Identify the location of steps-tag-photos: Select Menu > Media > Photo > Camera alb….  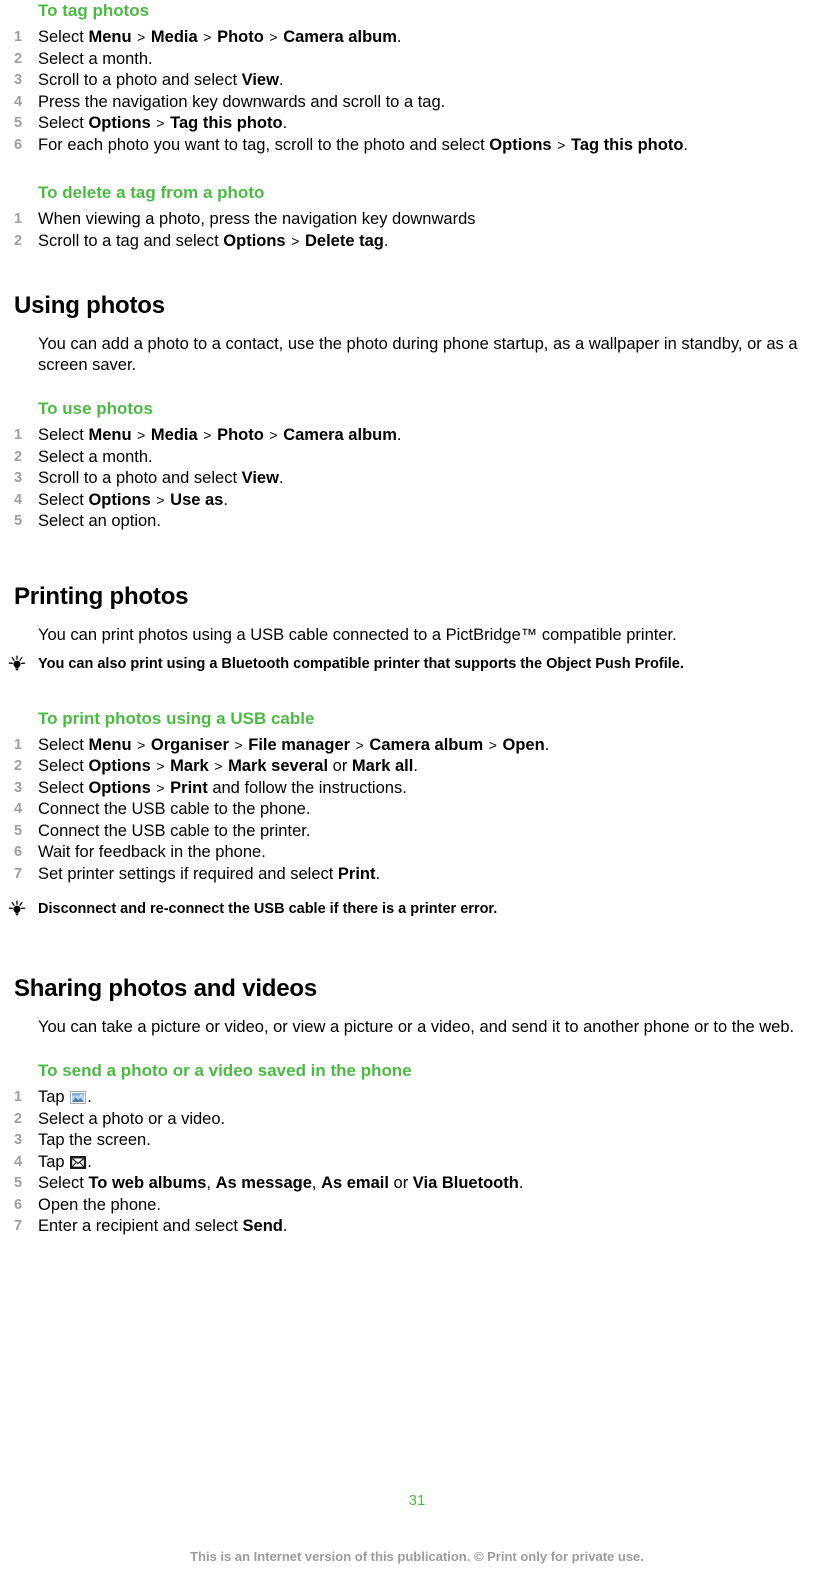
(417, 91).